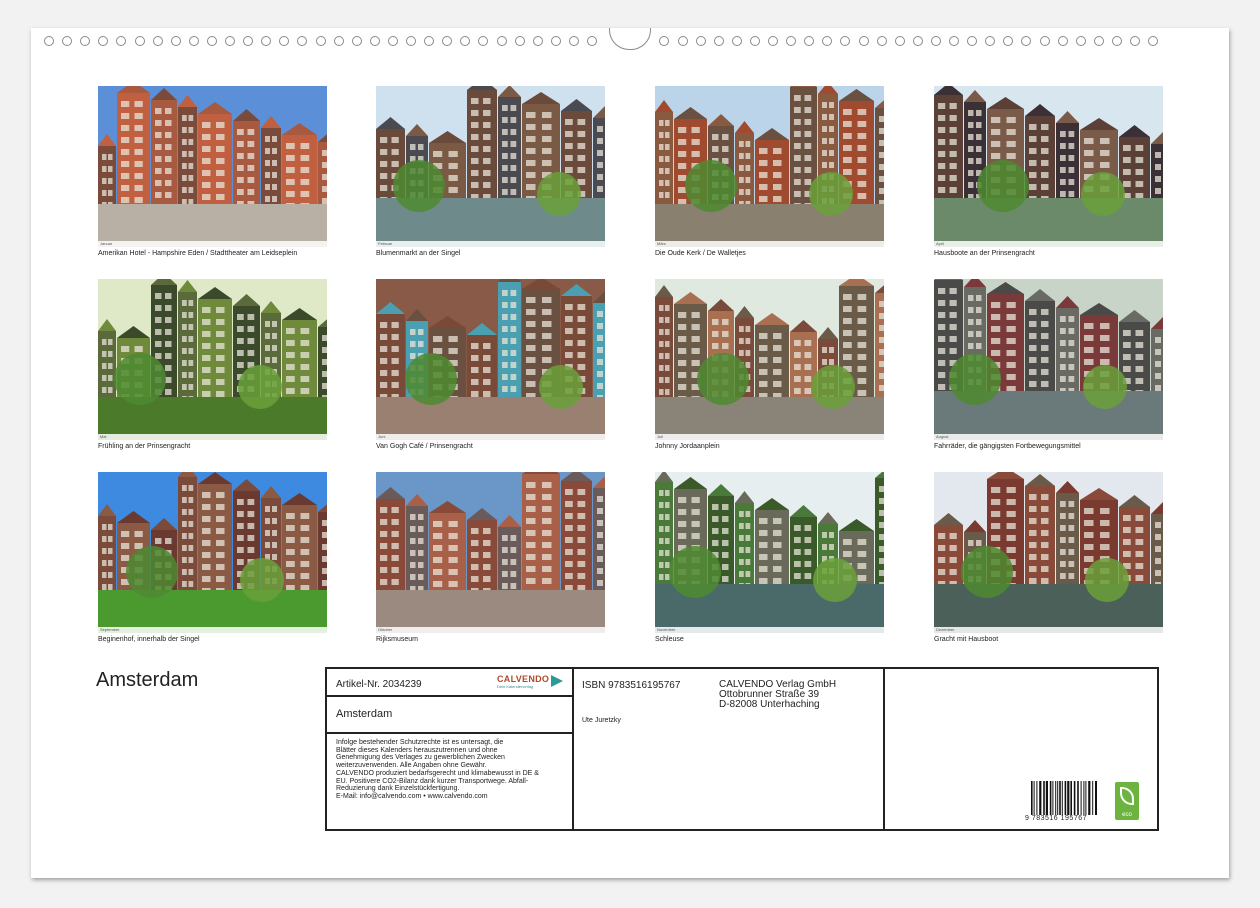 The width and height of the screenshot is (1260, 908). What do you see at coordinates (381, 437) in the screenshot?
I see `month-label: Juni` at bounding box center [381, 437].